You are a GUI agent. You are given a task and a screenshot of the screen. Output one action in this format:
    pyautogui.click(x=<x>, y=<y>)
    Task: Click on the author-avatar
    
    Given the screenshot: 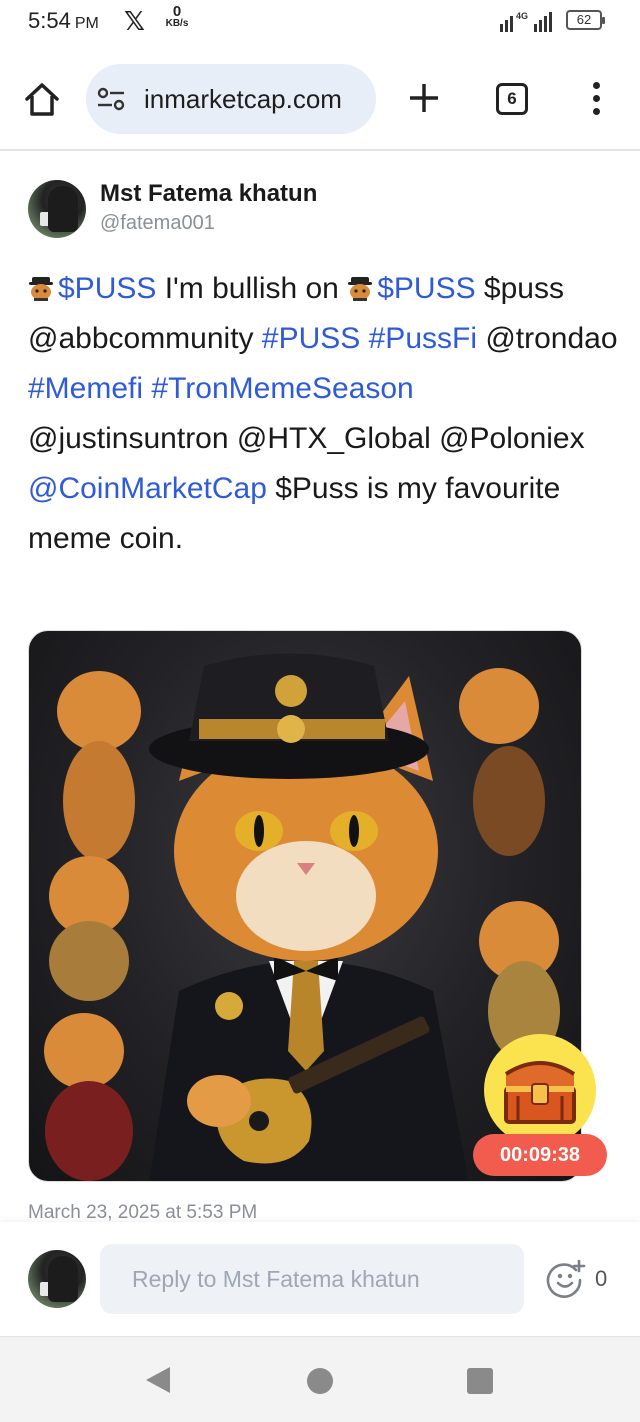 What is the action you would take?
    pyautogui.click(x=57, y=209)
    